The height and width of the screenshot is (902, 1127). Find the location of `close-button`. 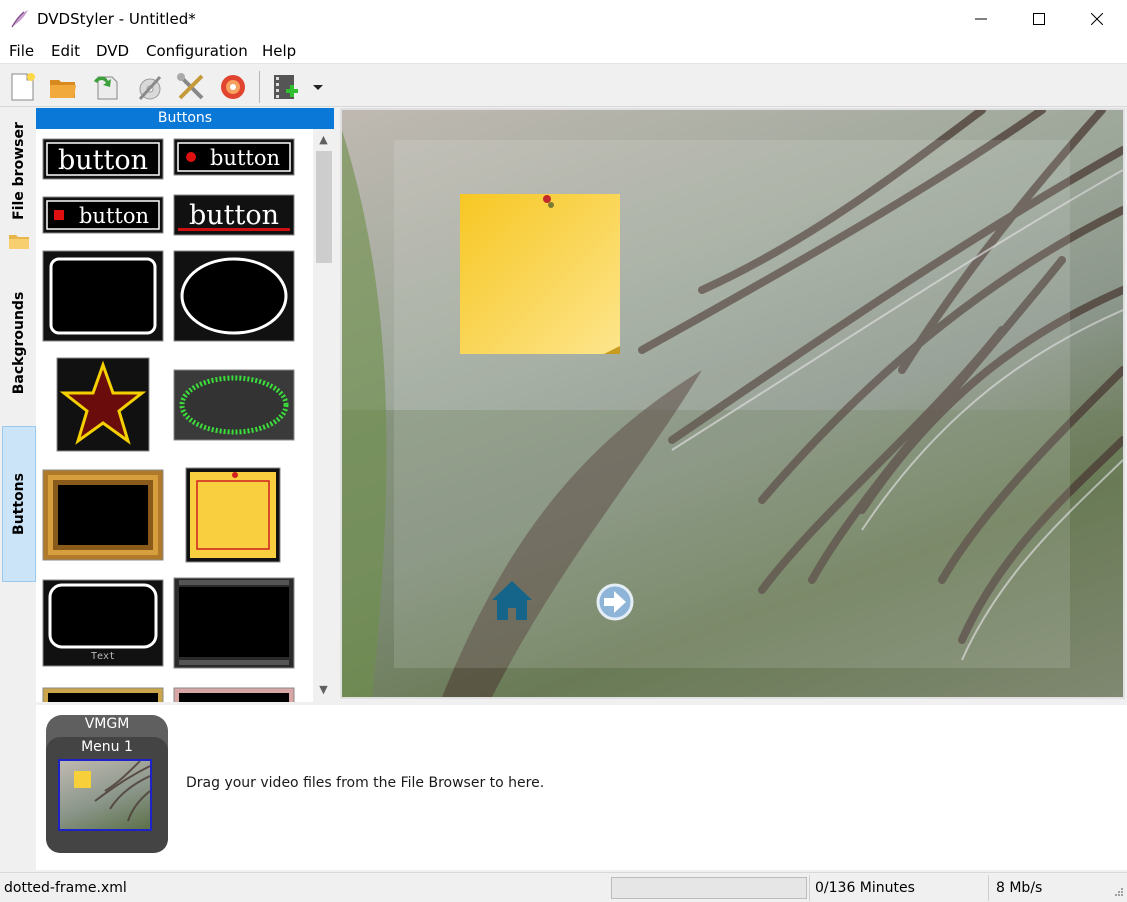

close-button is located at coordinates (1097, 19).